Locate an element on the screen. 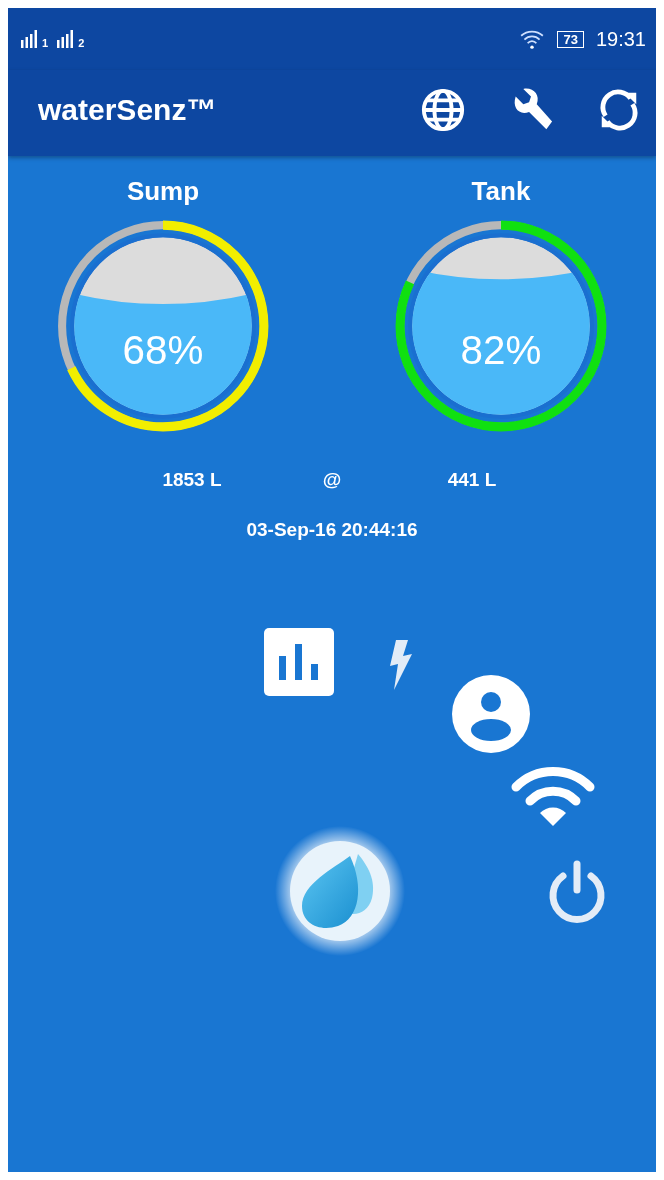  gauge-label: Sump is located at coordinates (163, 191).